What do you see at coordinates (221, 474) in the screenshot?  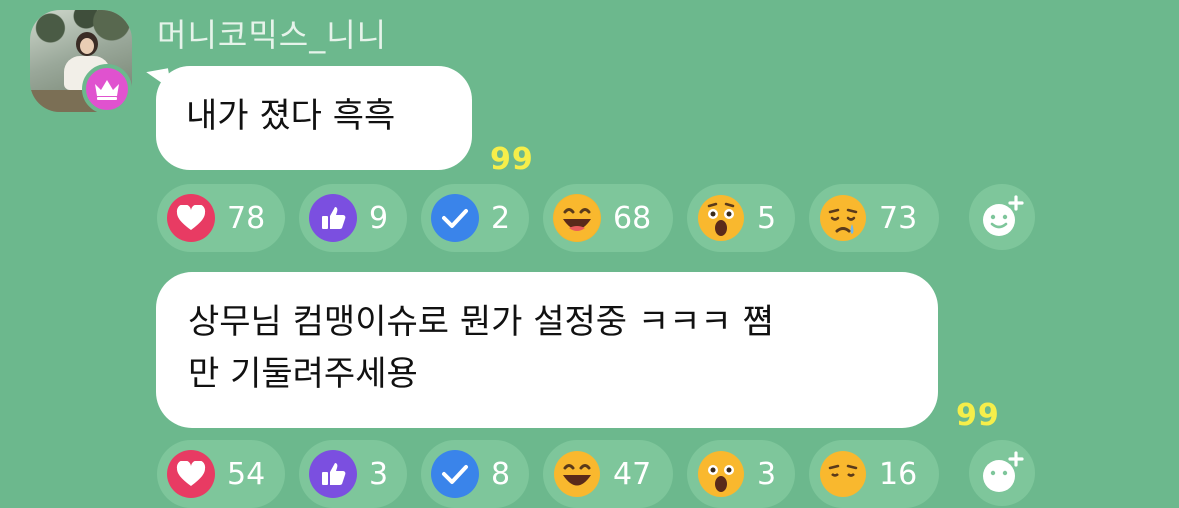 I see `reaction-heart: 54` at bounding box center [221, 474].